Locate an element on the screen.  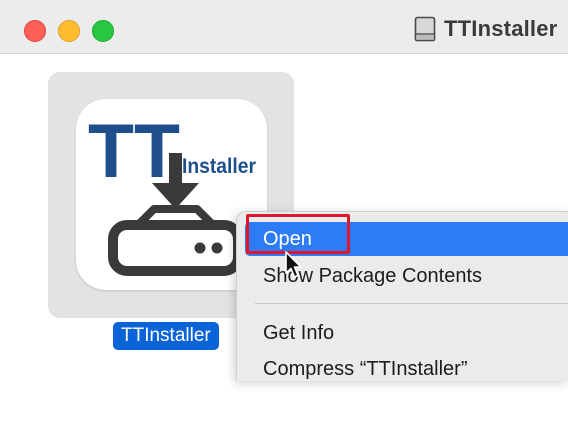
menu-separator is located at coordinates (411, 303).